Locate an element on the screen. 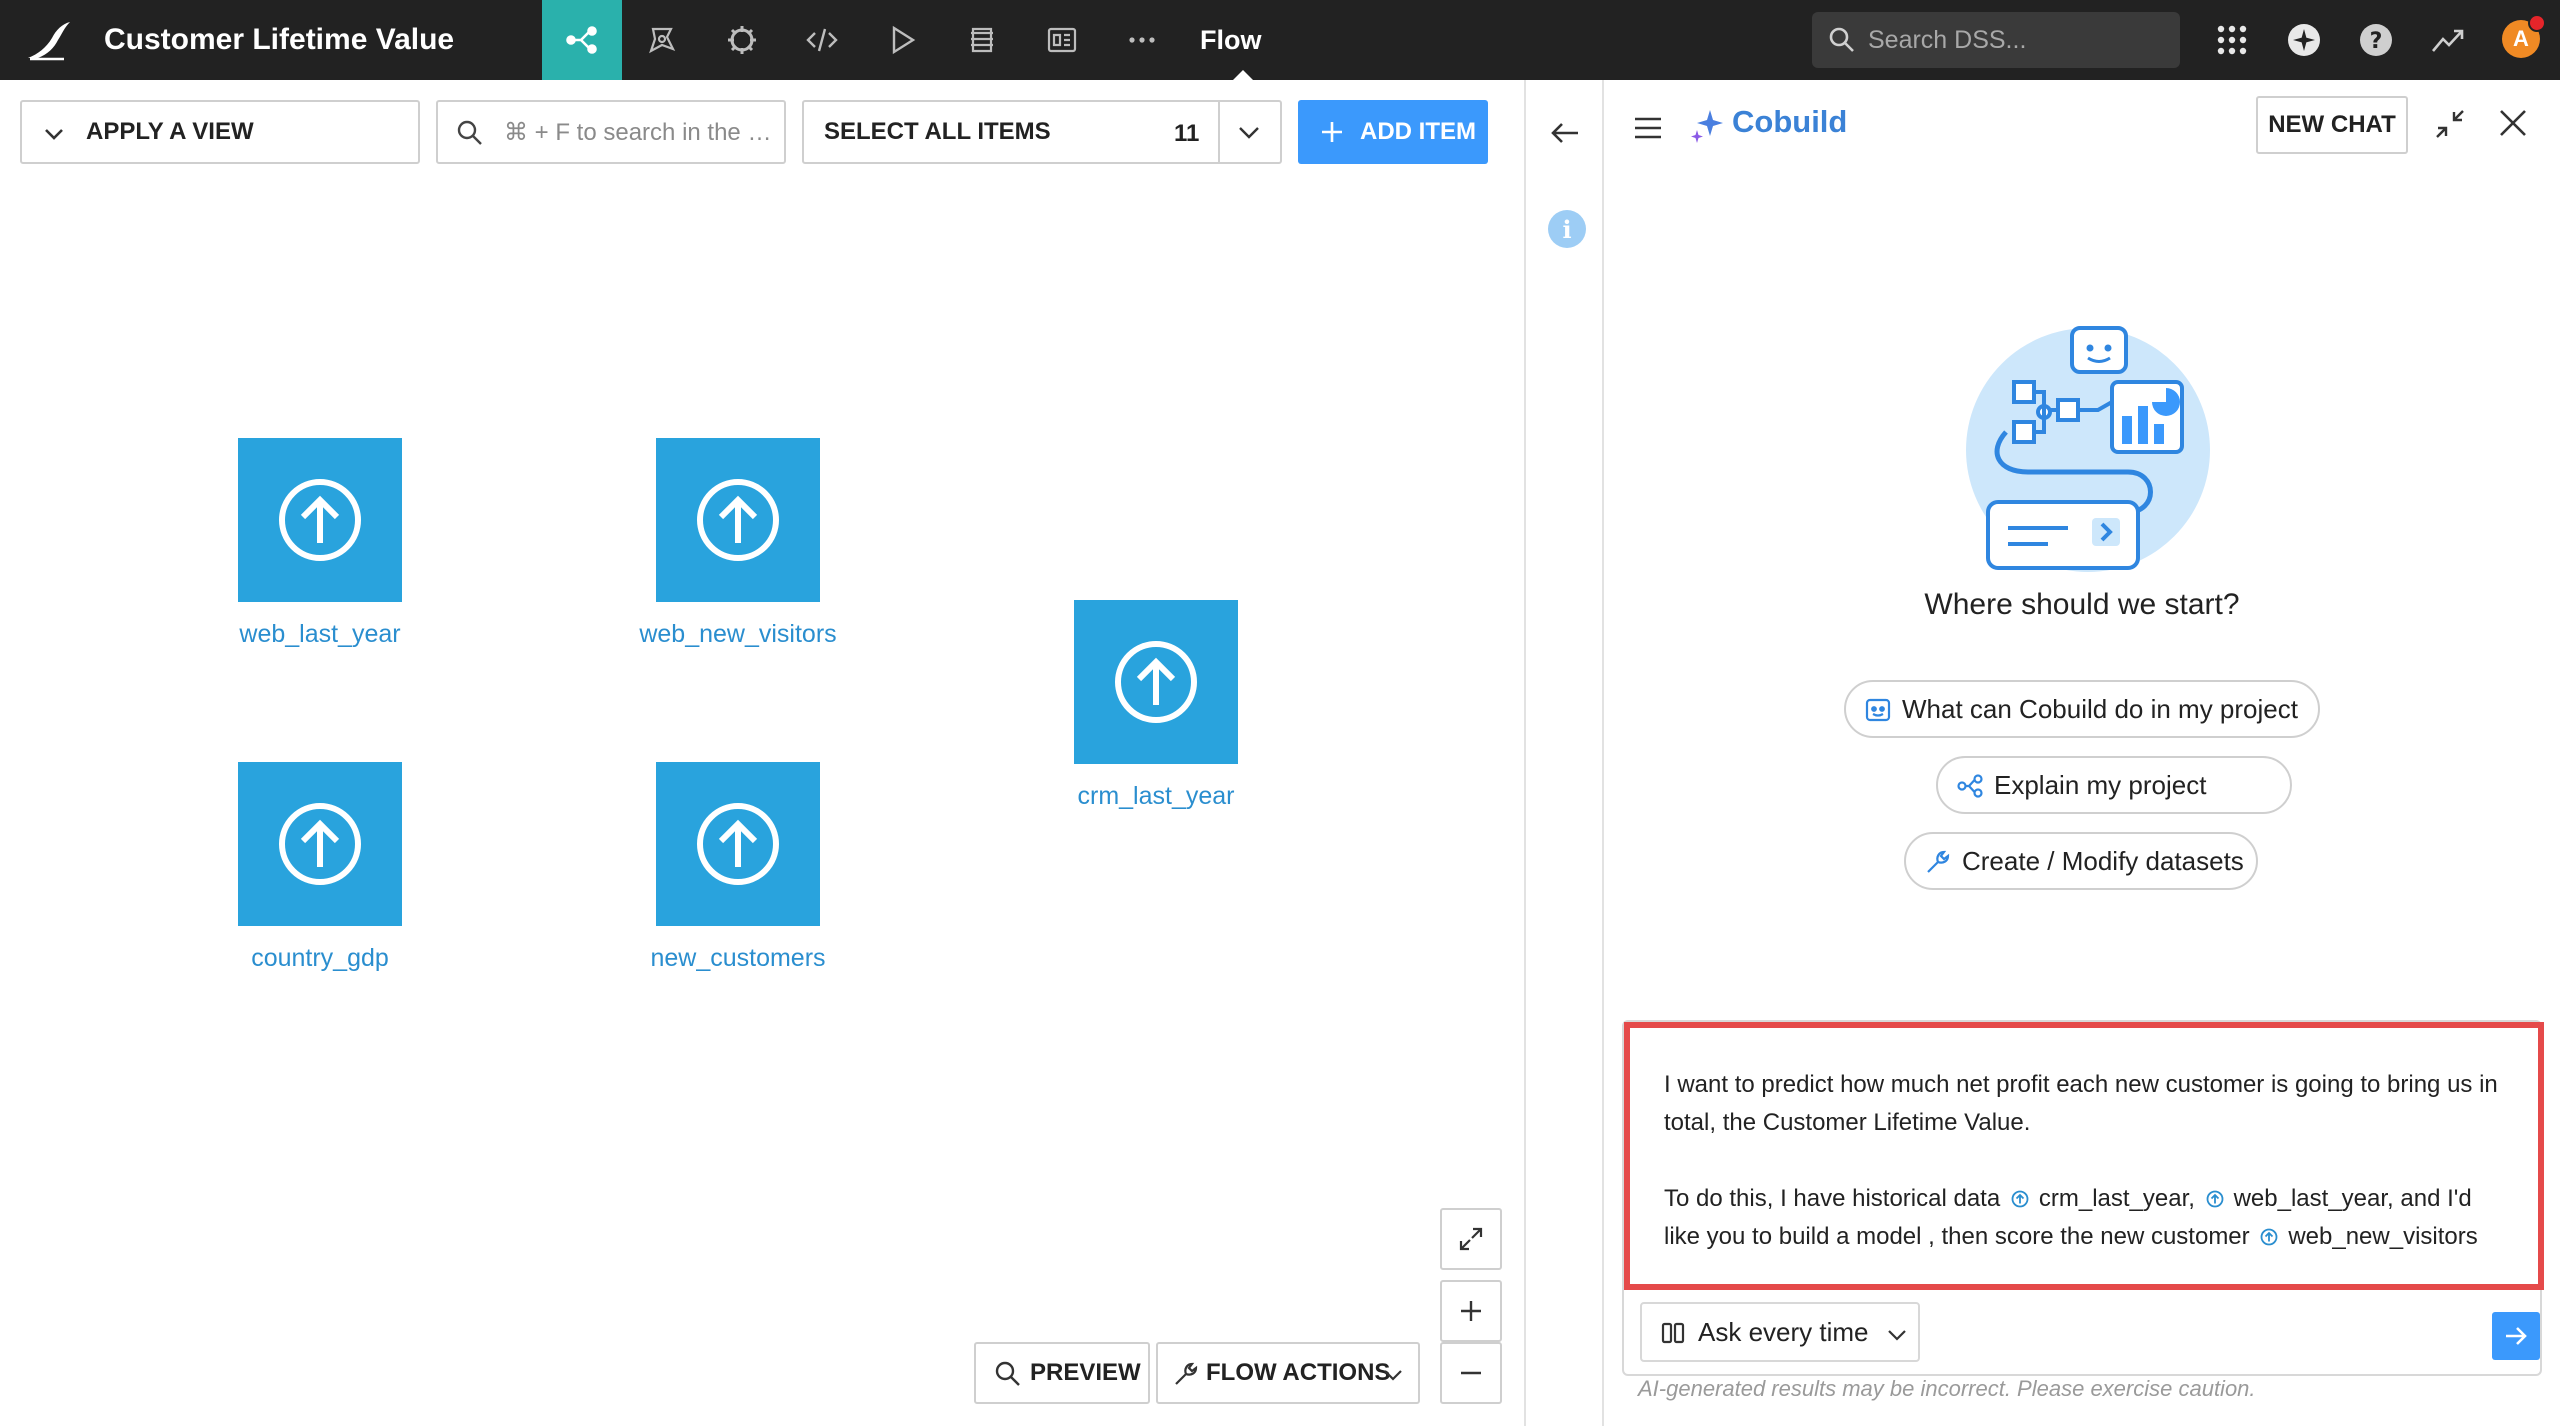  suggestion-label: What can Cobuild do in my project is located at coordinates (2100, 708).